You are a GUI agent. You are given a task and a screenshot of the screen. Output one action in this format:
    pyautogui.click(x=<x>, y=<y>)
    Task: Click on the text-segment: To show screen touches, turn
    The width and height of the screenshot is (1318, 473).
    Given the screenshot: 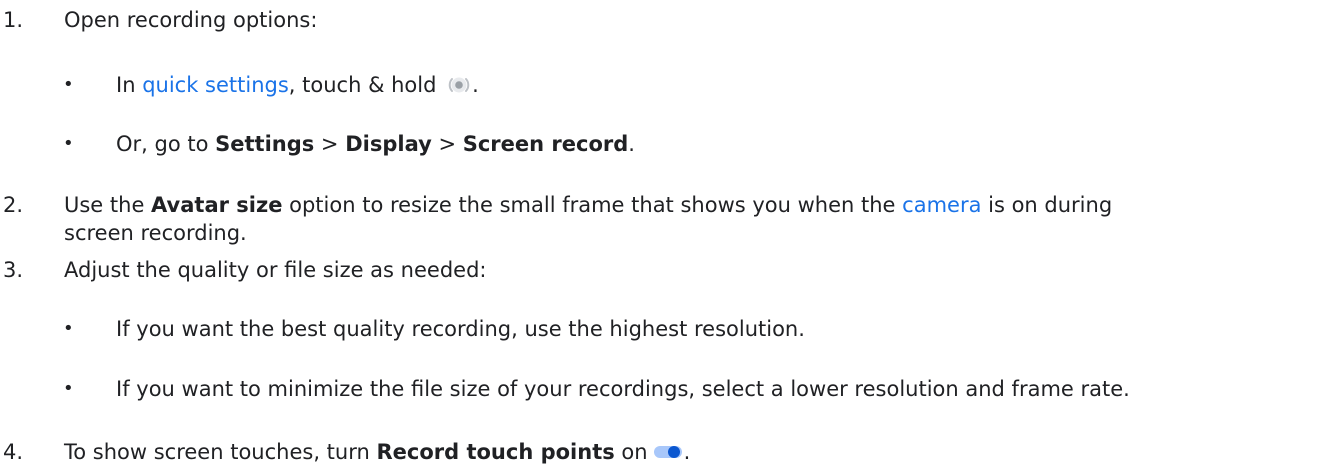 What is the action you would take?
    pyautogui.click(x=220, y=452)
    